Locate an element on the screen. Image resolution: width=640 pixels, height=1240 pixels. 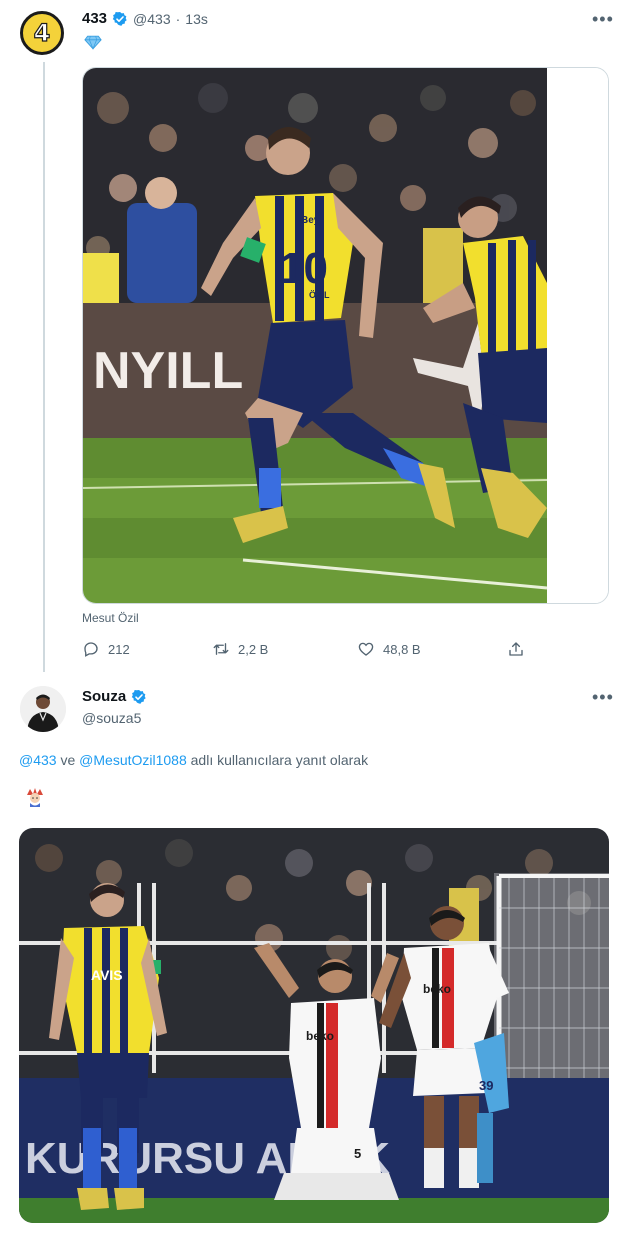
shorts-number: 5 is located at coordinates (357, 1153).